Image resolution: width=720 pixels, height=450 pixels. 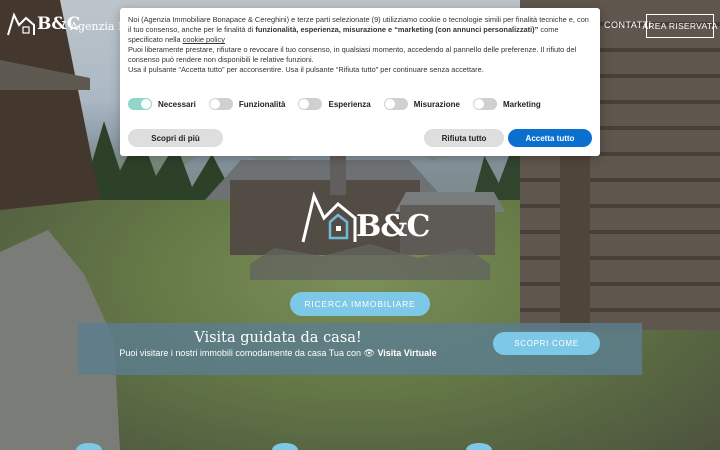 I want to click on toggle-marketing: Marketing, so click(x=506, y=104).